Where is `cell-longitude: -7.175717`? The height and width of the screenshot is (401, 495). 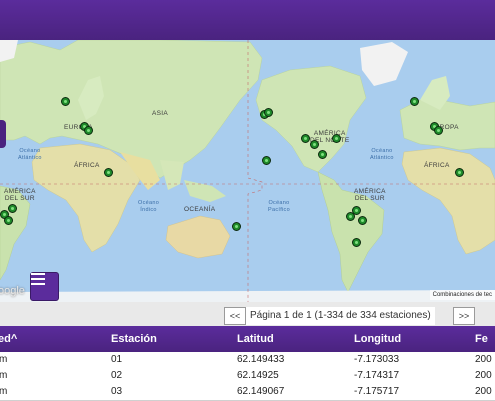 cell-longitude: -7.175717 is located at coordinates (377, 391).